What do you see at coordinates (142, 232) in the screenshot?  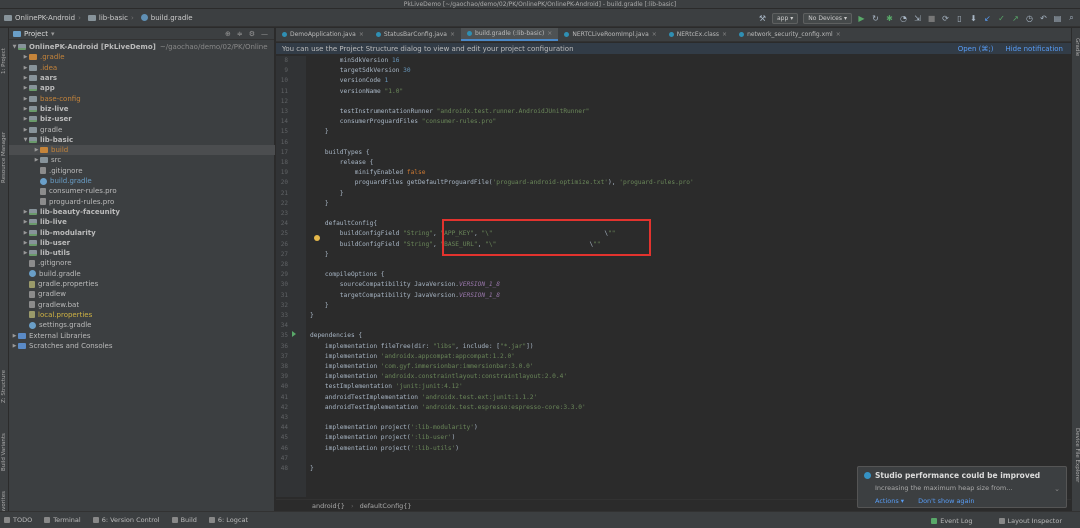 I see `tree-item: ▶ lib-modularity` at bounding box center [142, 232].